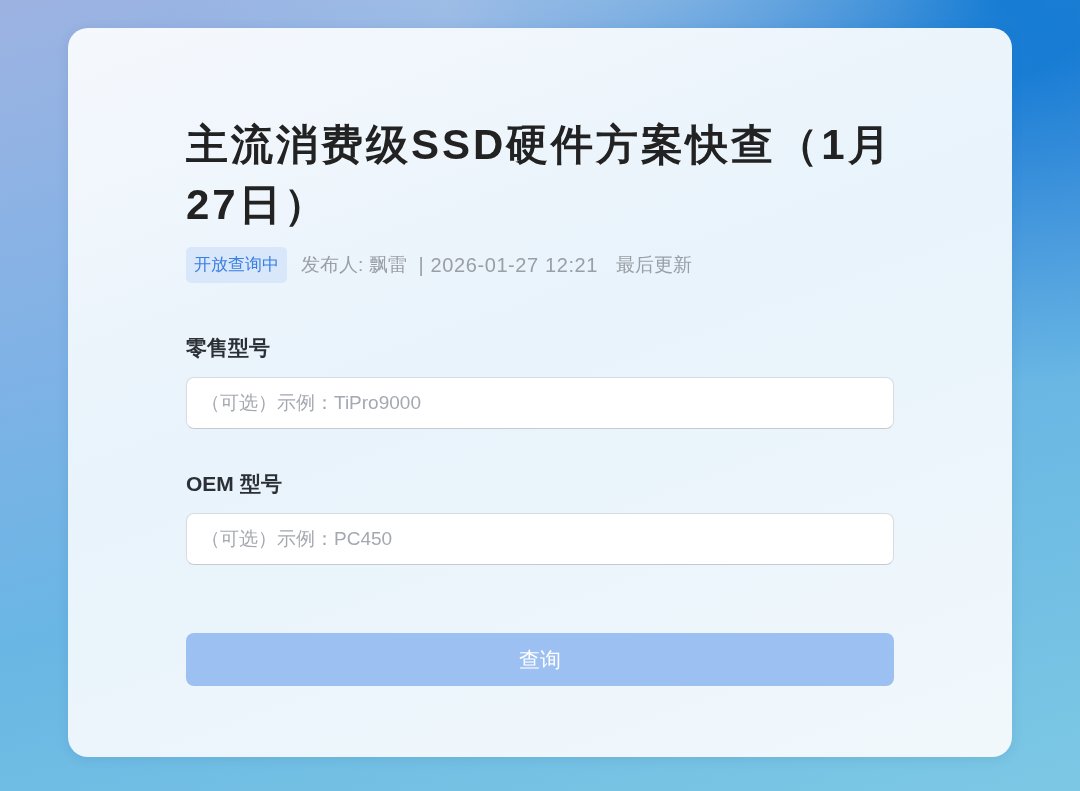 The image size is (1080, 791). What do you see at coordinates (236, 265) in the screenshot?
I see `status-badge: 开放查询中` at bounding box center [236, 265].